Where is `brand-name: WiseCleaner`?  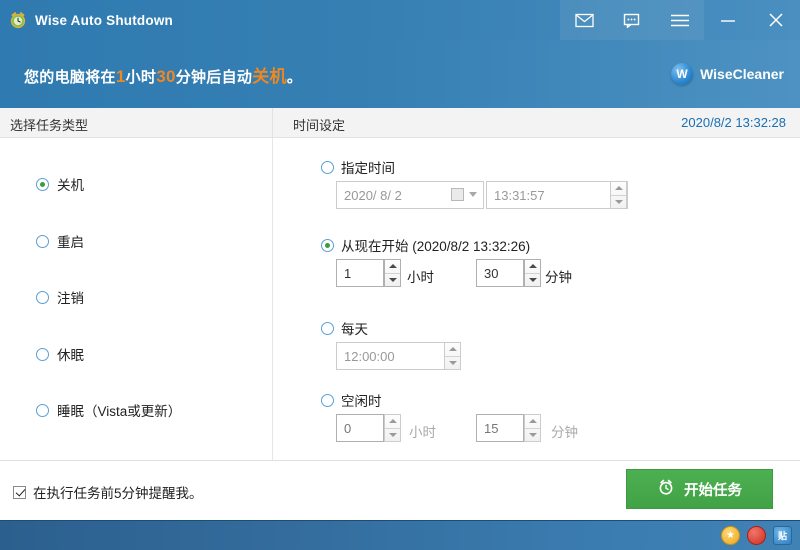
brand-name: WiseCleaner is located at coordinates (742, 74).